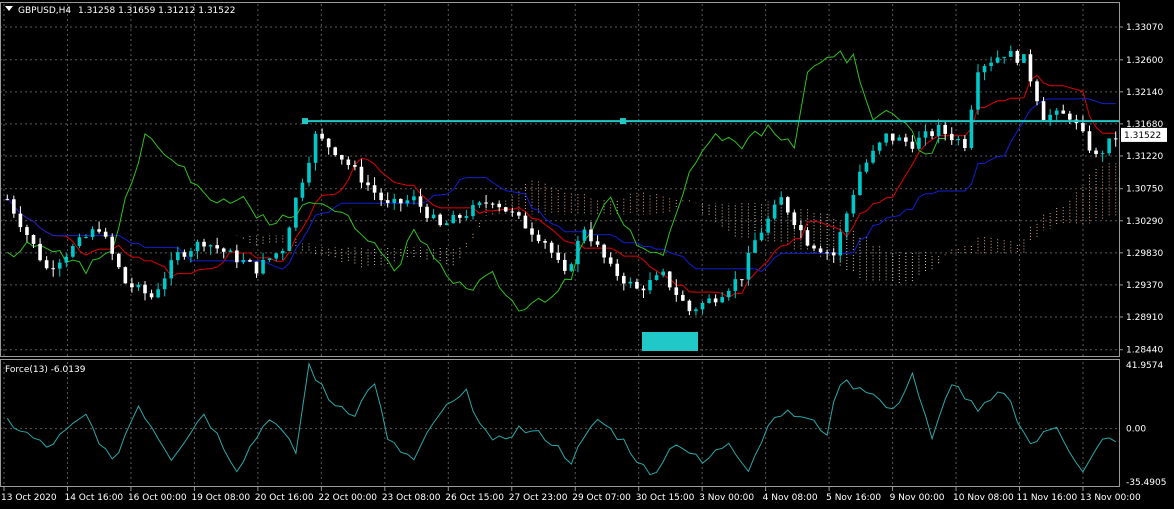 Image resolution: width=1174 pixels, height=509 pixels. I want to click on price-tick-label: 1.30750, so click(1144, 190).